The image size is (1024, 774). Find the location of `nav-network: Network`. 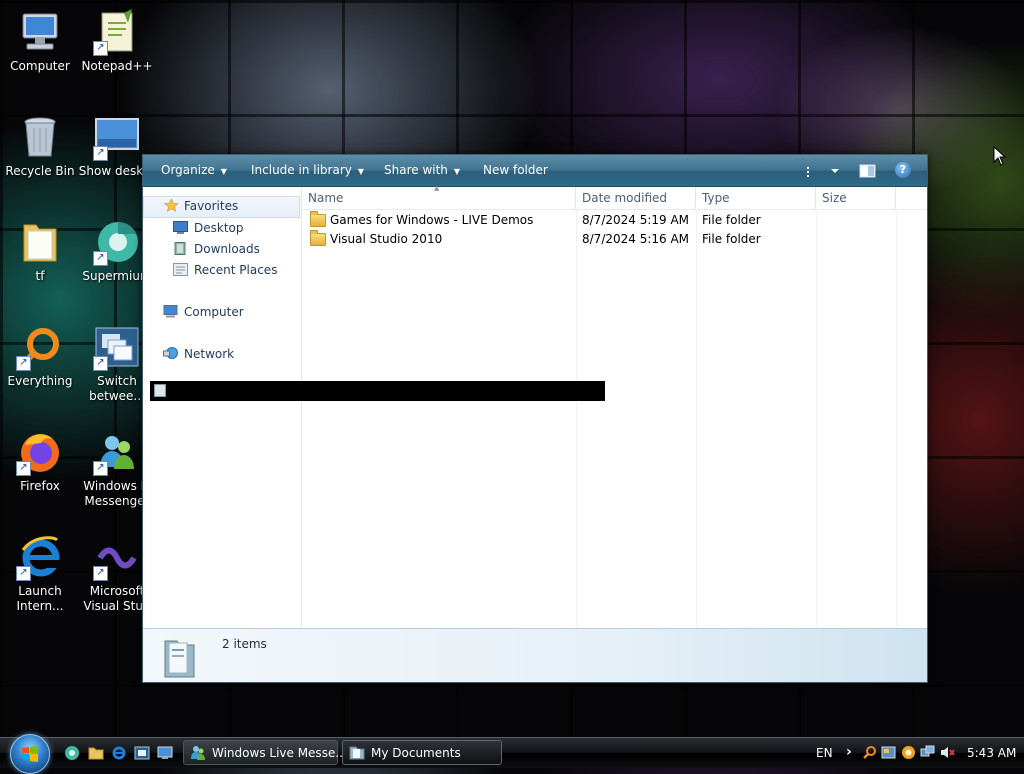

nav-network: Network is located at coordinates (222, 354).